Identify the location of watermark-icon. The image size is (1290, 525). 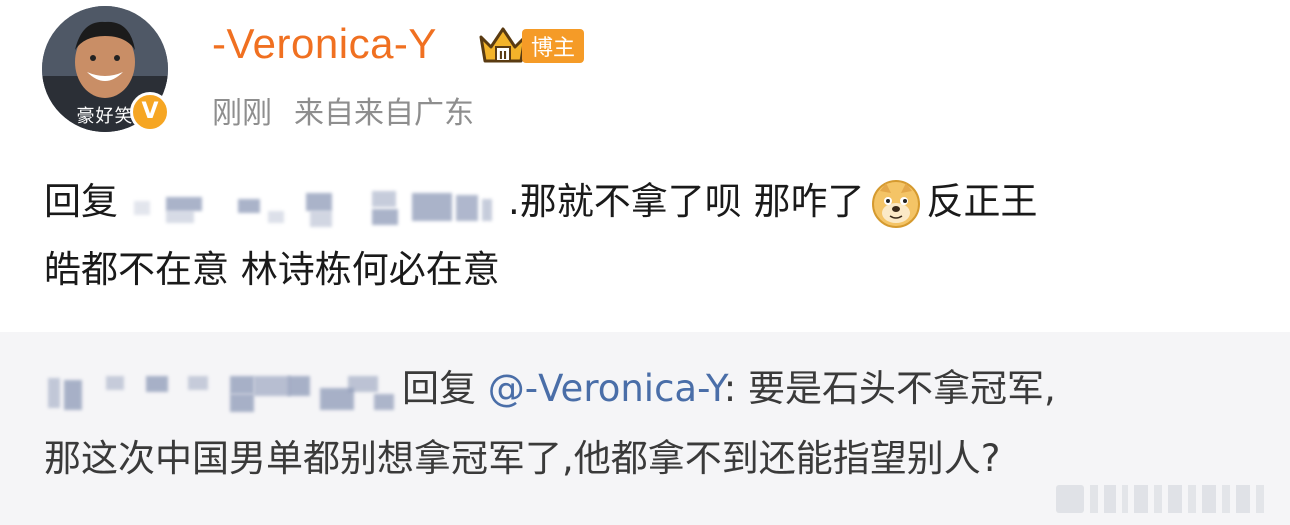
(1160, 499).